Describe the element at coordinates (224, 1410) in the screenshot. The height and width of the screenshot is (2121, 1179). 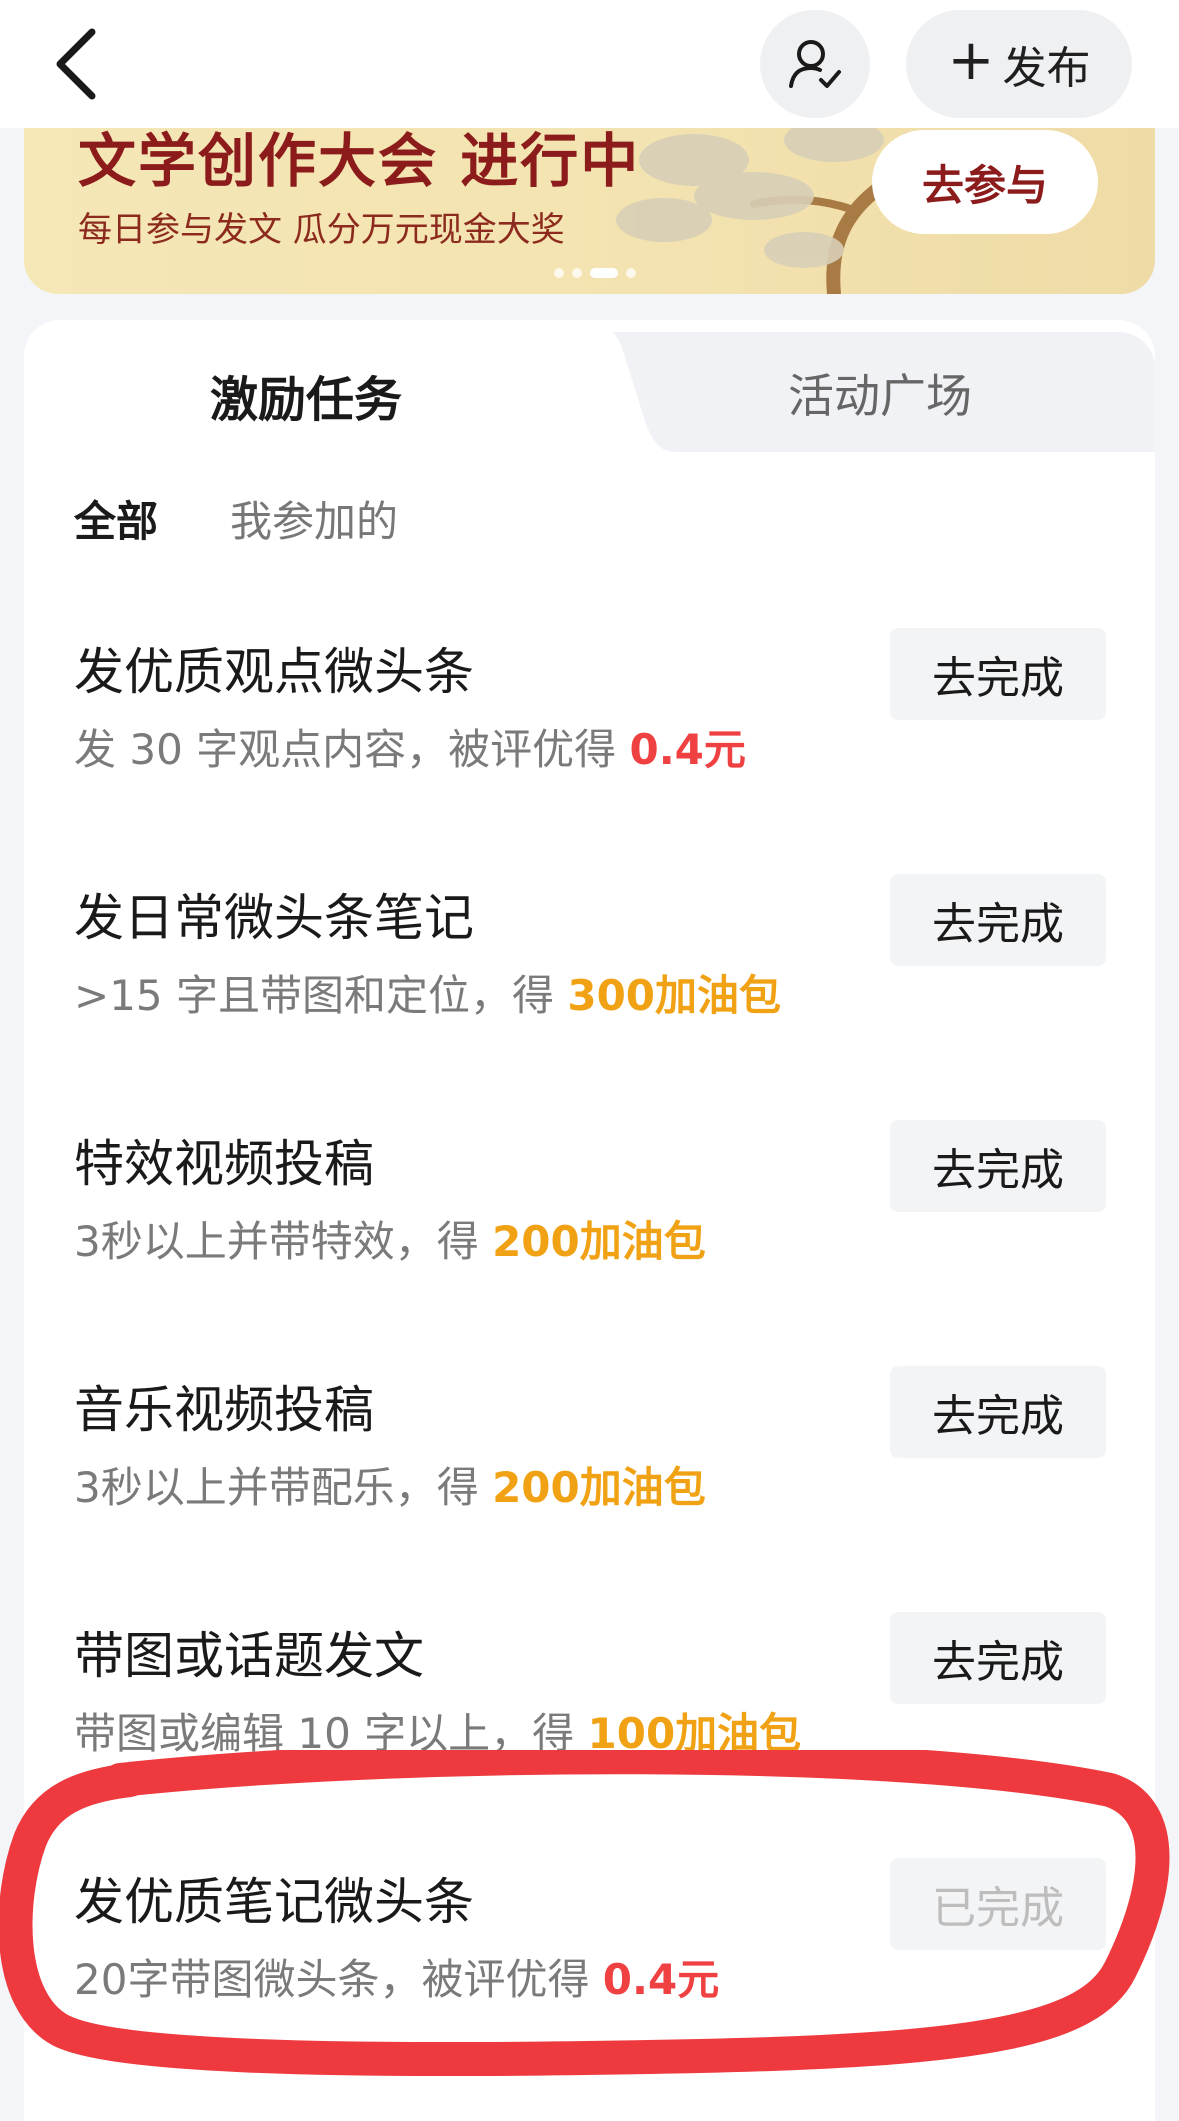
I see `task-title: 音乐视频投稿` at that location.